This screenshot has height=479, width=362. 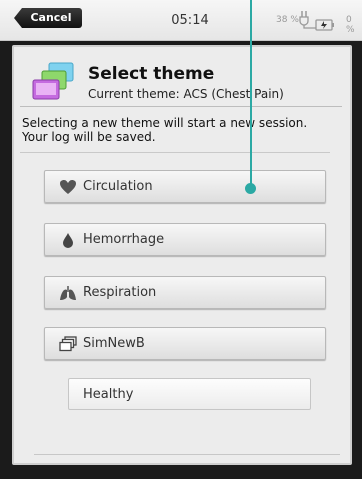 What do you see at coordinates (48, 18) in the screenshot?
I see `cancel-button: Cancel` at bounding box center [48, 18].